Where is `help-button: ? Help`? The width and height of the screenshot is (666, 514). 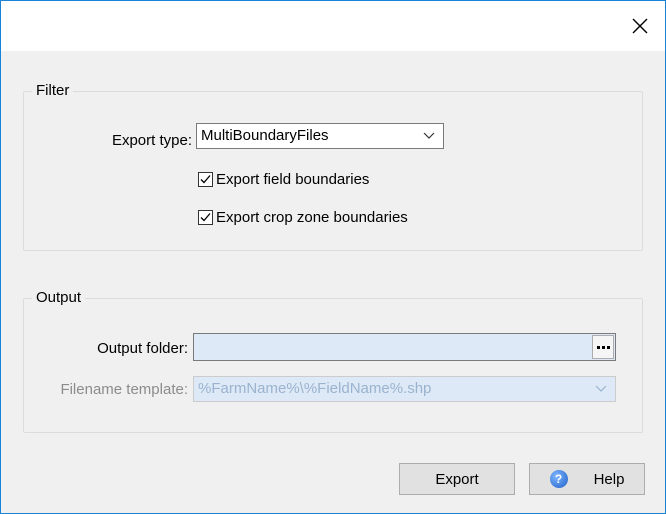
help-button: ? Help is located at coordinates (587, 479).